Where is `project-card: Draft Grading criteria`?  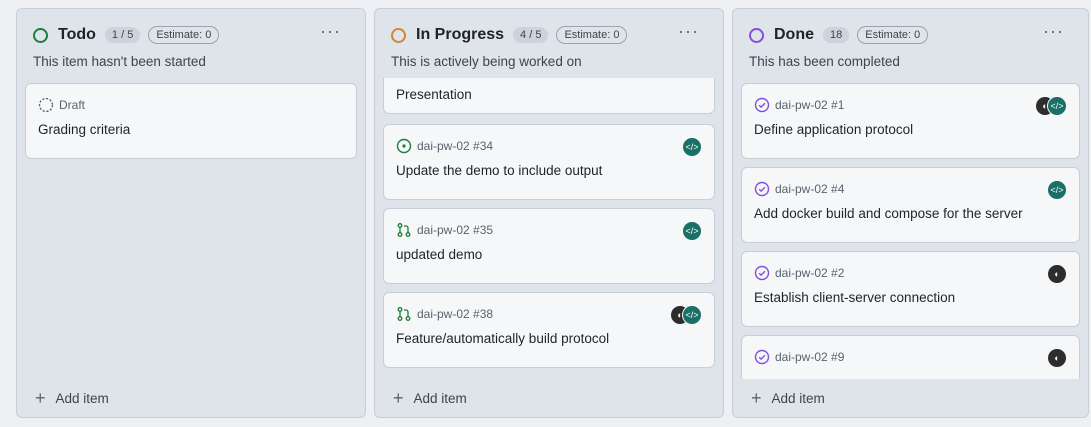
project-card: Draft Grading criteria is located at coordinates (191, 121).